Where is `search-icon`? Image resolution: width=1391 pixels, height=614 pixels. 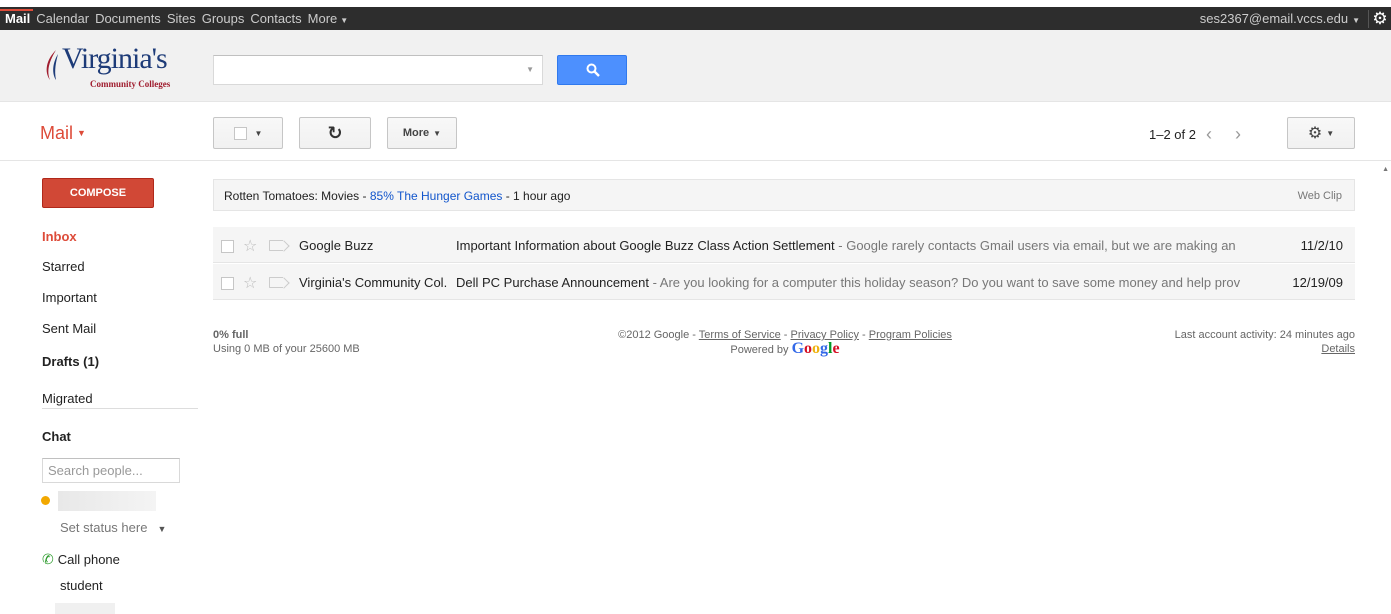 search-icon is located at coordinates (593, 70).